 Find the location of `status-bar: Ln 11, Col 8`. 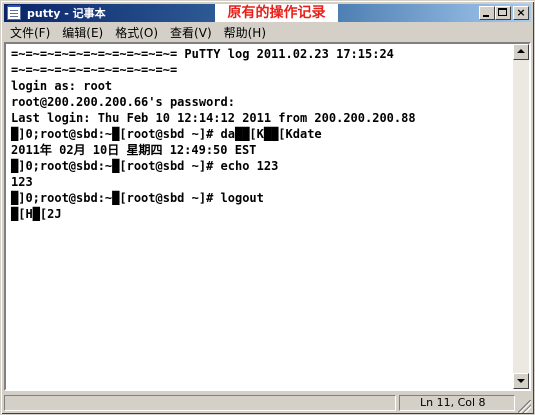

status-bar: Ln 11, Col 8 is located at coordinates (267, 403).